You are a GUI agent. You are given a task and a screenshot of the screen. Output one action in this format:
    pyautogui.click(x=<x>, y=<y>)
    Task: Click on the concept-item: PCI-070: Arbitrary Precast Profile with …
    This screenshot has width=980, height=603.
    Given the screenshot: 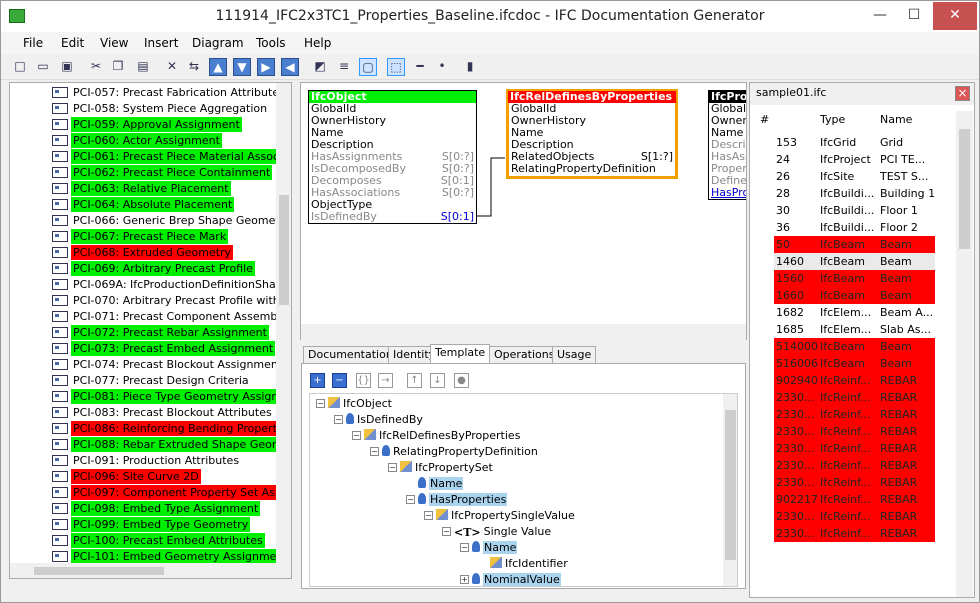 What is the action you would take?
    pyautogui.click(x=150, y=300)
    